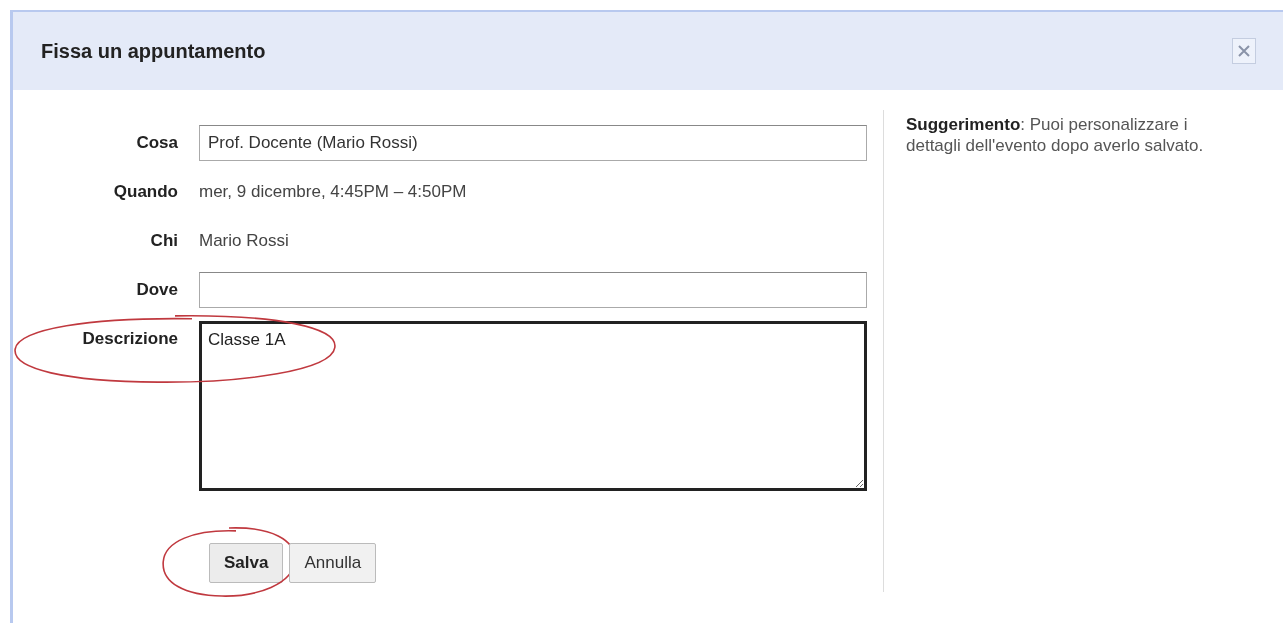  I want to click on dialog-title: Fissa un appuntamento, so click(153, 51).